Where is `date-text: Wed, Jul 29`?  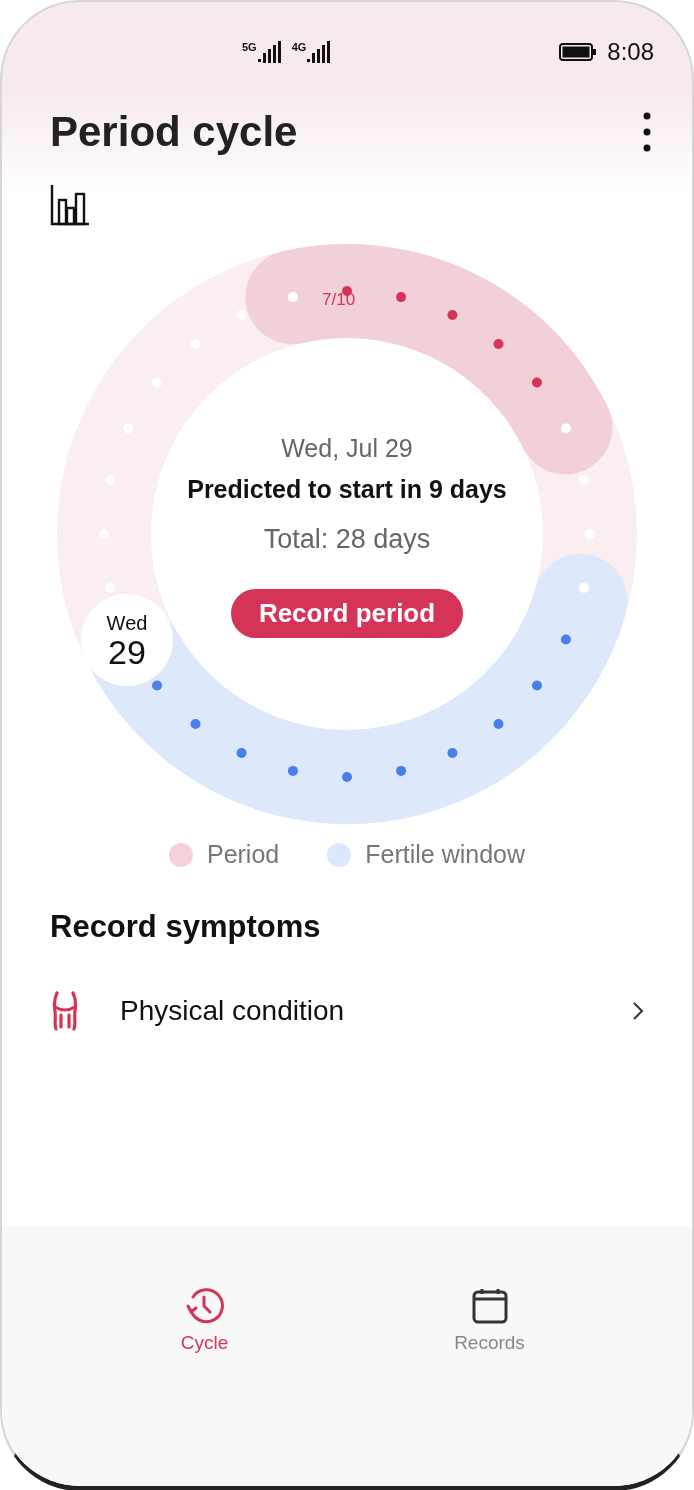
date-text: Wed, Jul 29 is located at coordinates (347, 448).